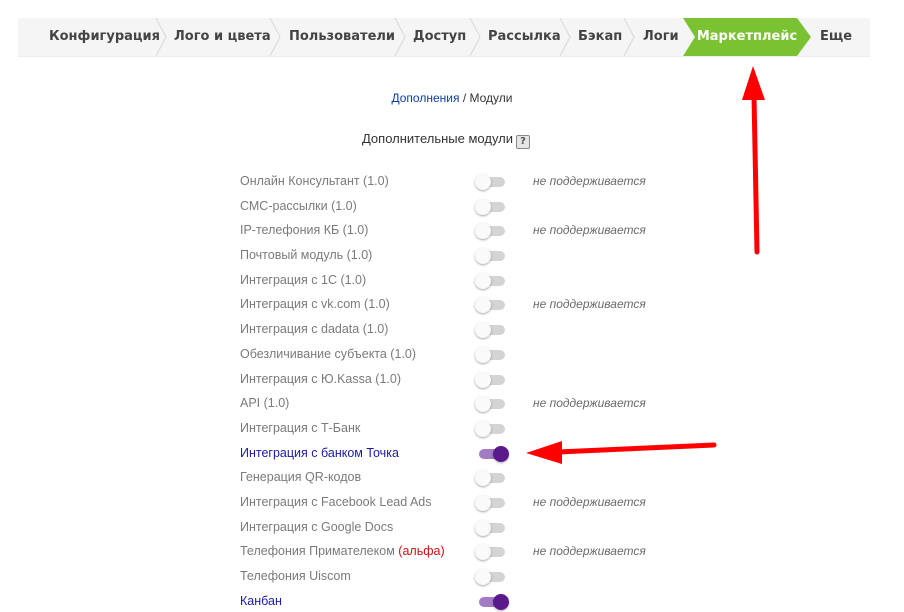 This screenshot has width=904, height=612. Describe the element at coordinates (524, 37) in the screenshot. I see `tab-mailing: Рассылка` at that location.